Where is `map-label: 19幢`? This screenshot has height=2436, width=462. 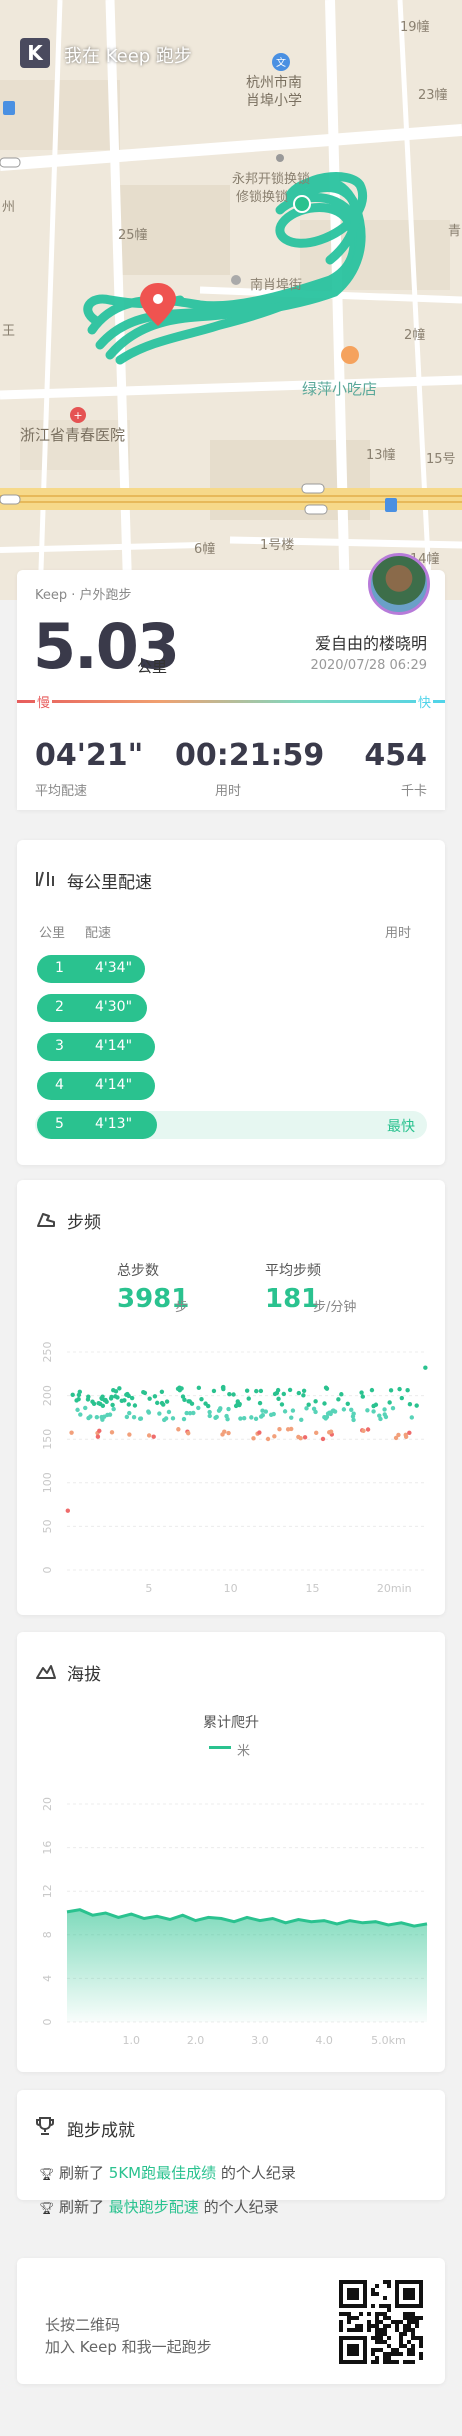 map-label: 19幢 is located at coordinates (415, 27).